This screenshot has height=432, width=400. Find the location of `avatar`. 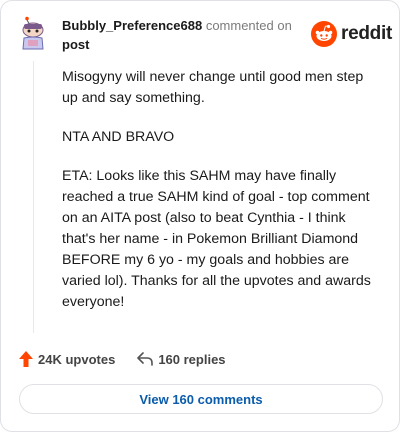

avatar is located at coordinates (33, 33).